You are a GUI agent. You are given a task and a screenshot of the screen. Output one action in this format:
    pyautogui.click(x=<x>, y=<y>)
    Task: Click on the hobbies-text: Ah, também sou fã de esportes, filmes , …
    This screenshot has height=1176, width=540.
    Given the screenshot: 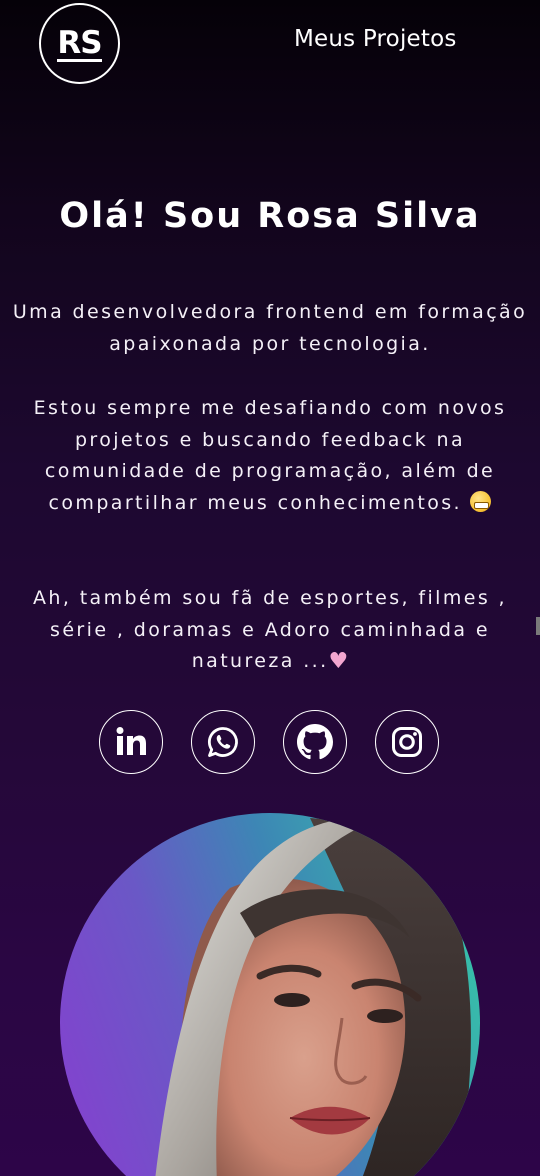 What is the action you would take?
    pyautogui.click(x=269, y=629)
    